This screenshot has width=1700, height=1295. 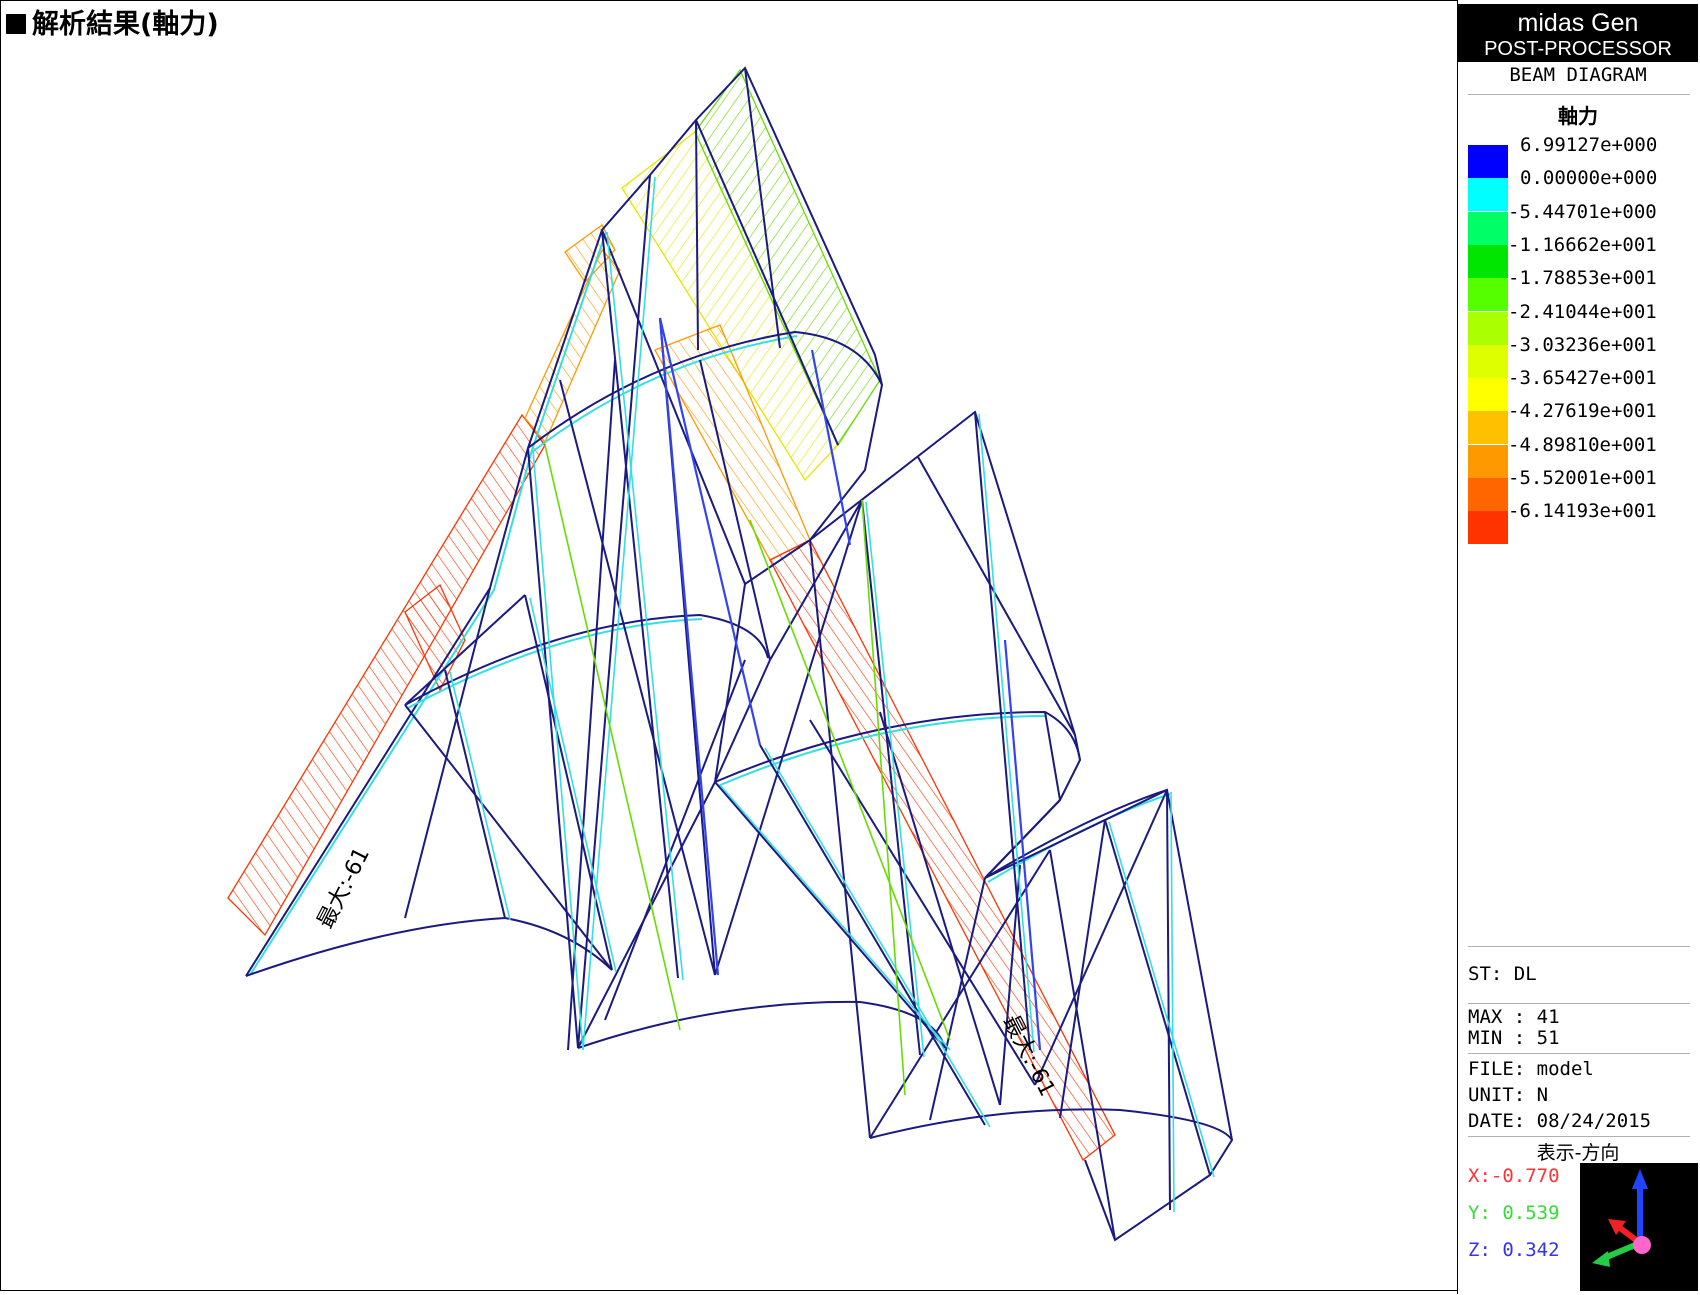 What do you see at coordinates (1582, 244) in the screenshot?
I see `legend-value: -1.16662e+001` at bounding box center [1582, 244].